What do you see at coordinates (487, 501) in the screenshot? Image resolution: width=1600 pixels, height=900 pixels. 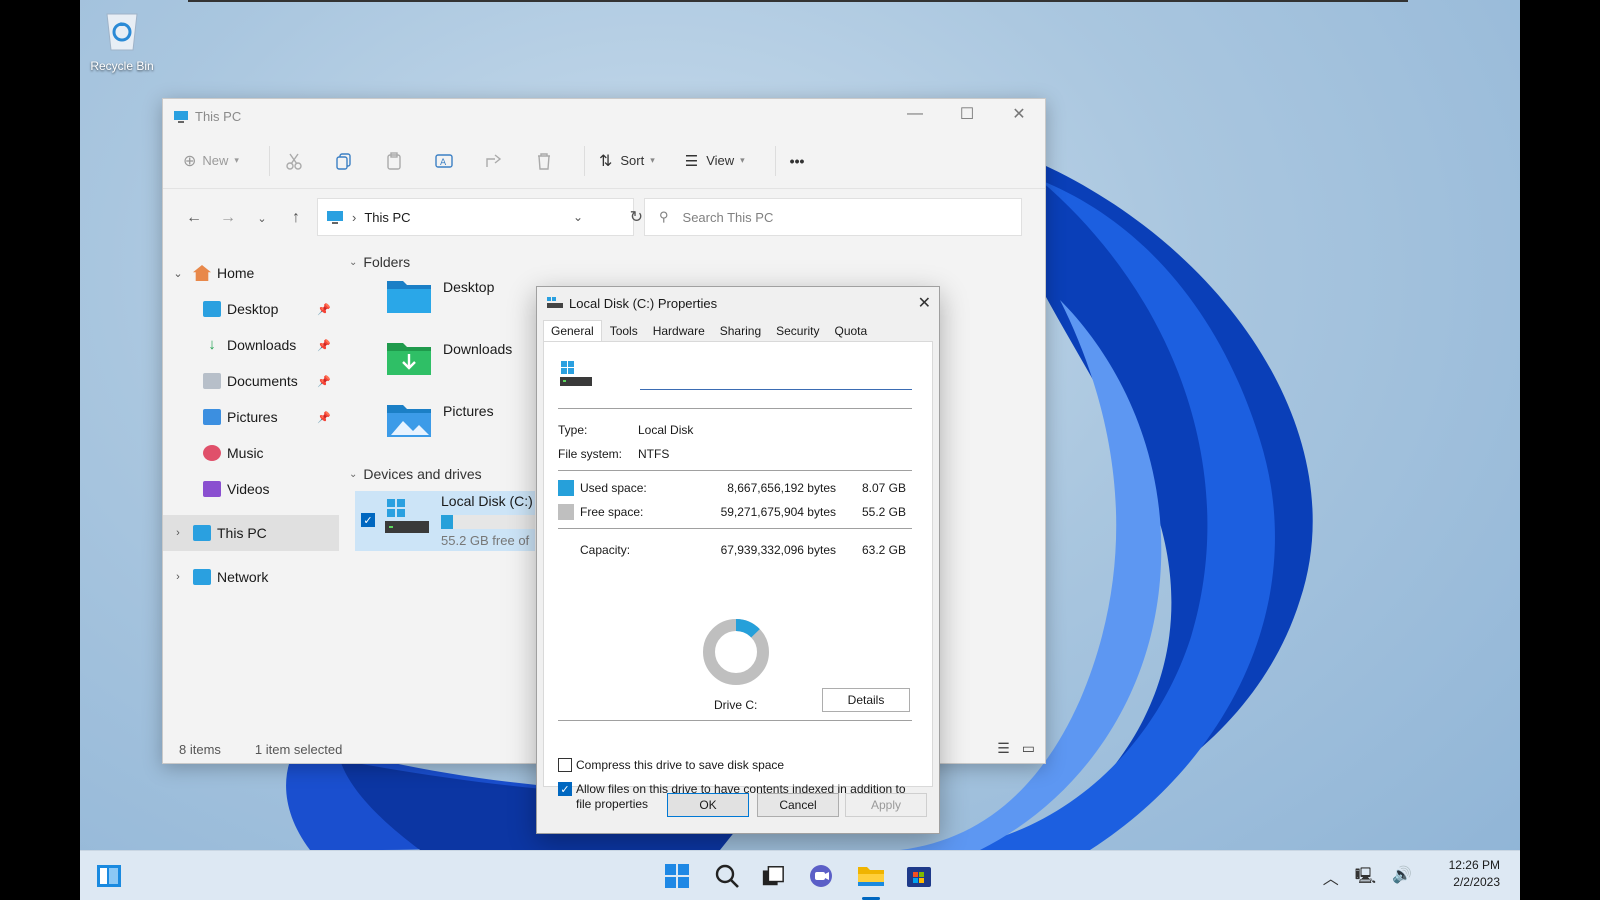 I see `drive-name: Local Disk (C:)` at bounding box center [487, 501].